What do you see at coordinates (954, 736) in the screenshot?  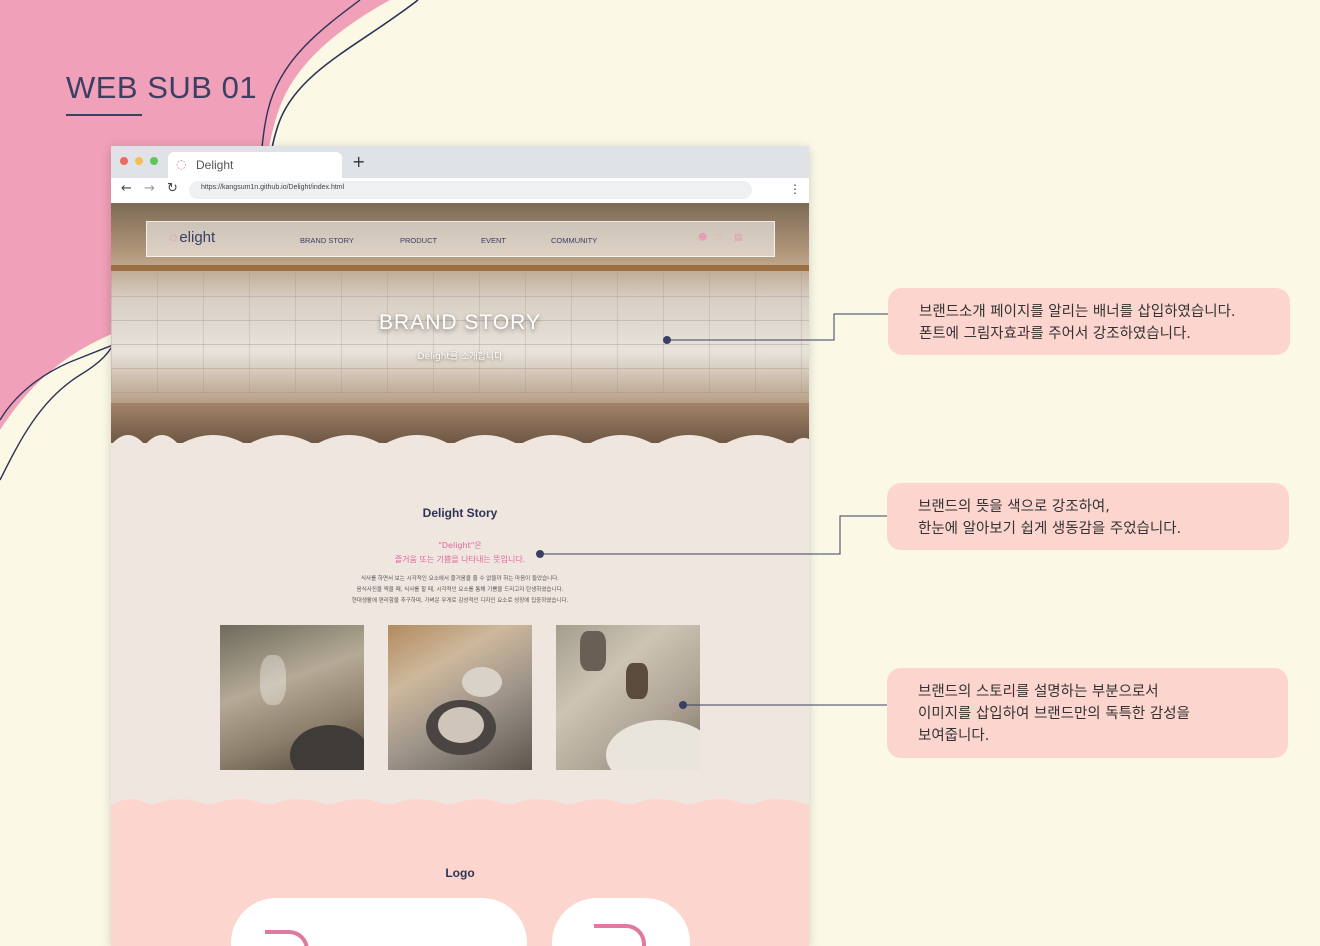 I see `annotation-text: 보여줍니다.` at bounding box center [954, 736].